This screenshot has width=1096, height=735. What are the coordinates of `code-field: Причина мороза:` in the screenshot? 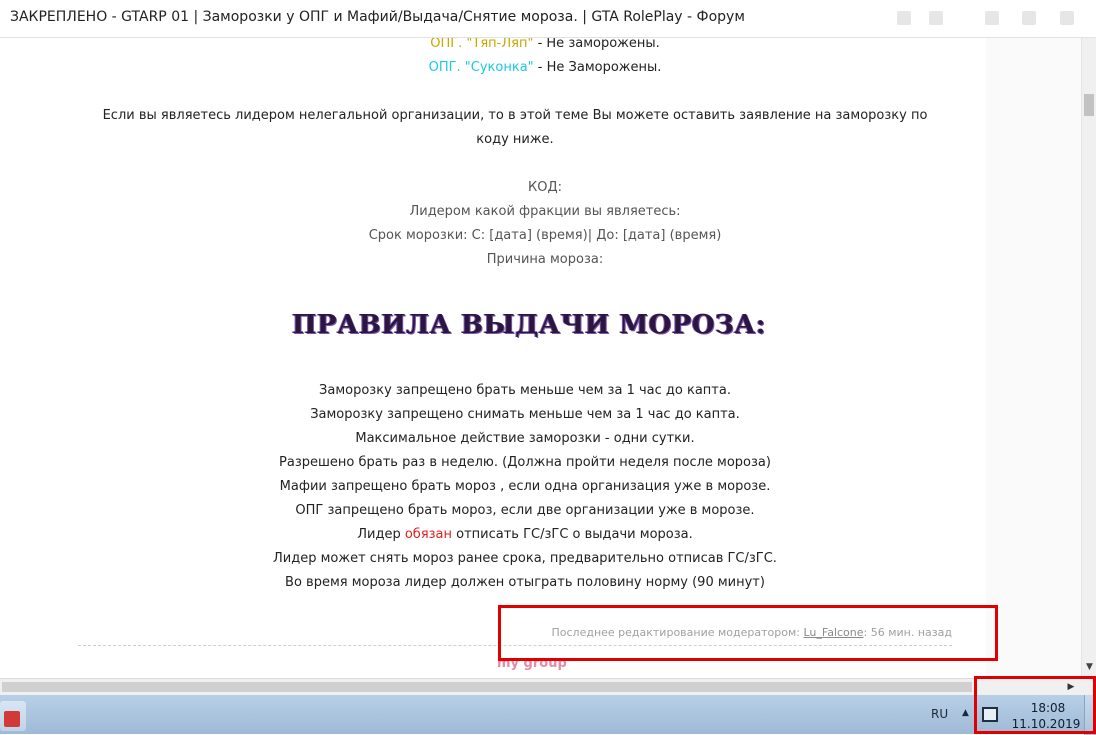 It's located at (545, 259).